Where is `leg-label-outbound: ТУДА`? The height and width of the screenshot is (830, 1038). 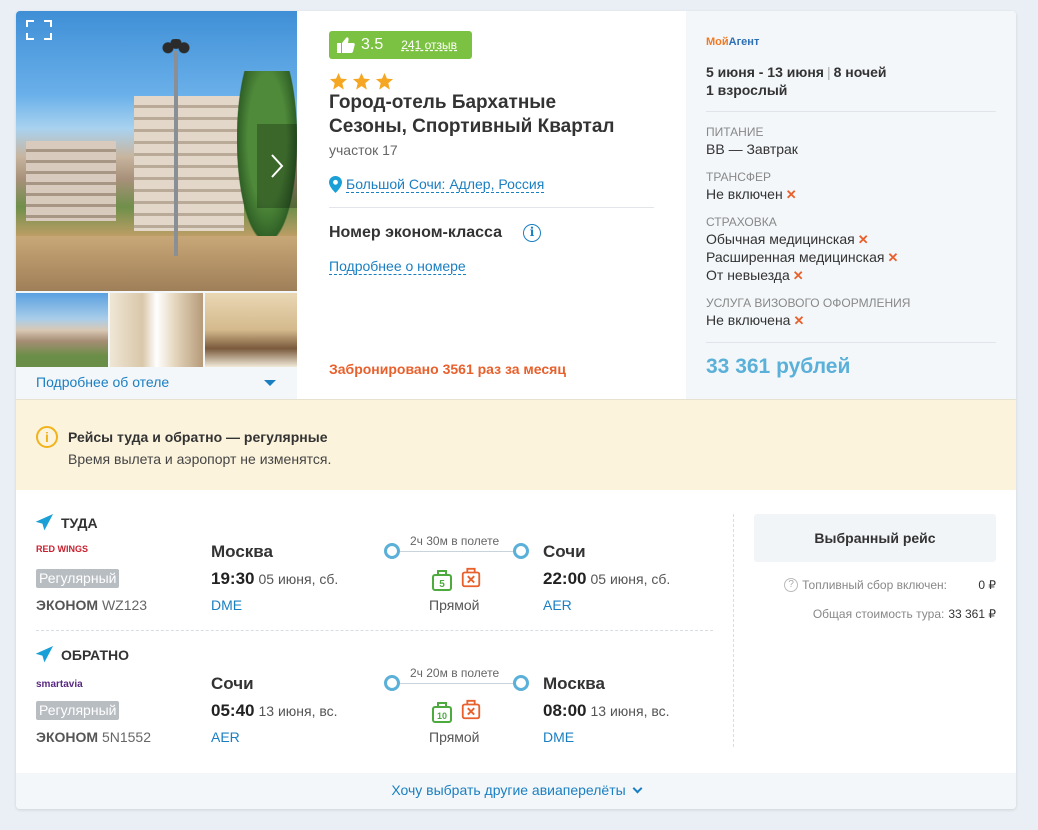
leg-label-outbound: ТУДА is located at coordinates (67, 522).